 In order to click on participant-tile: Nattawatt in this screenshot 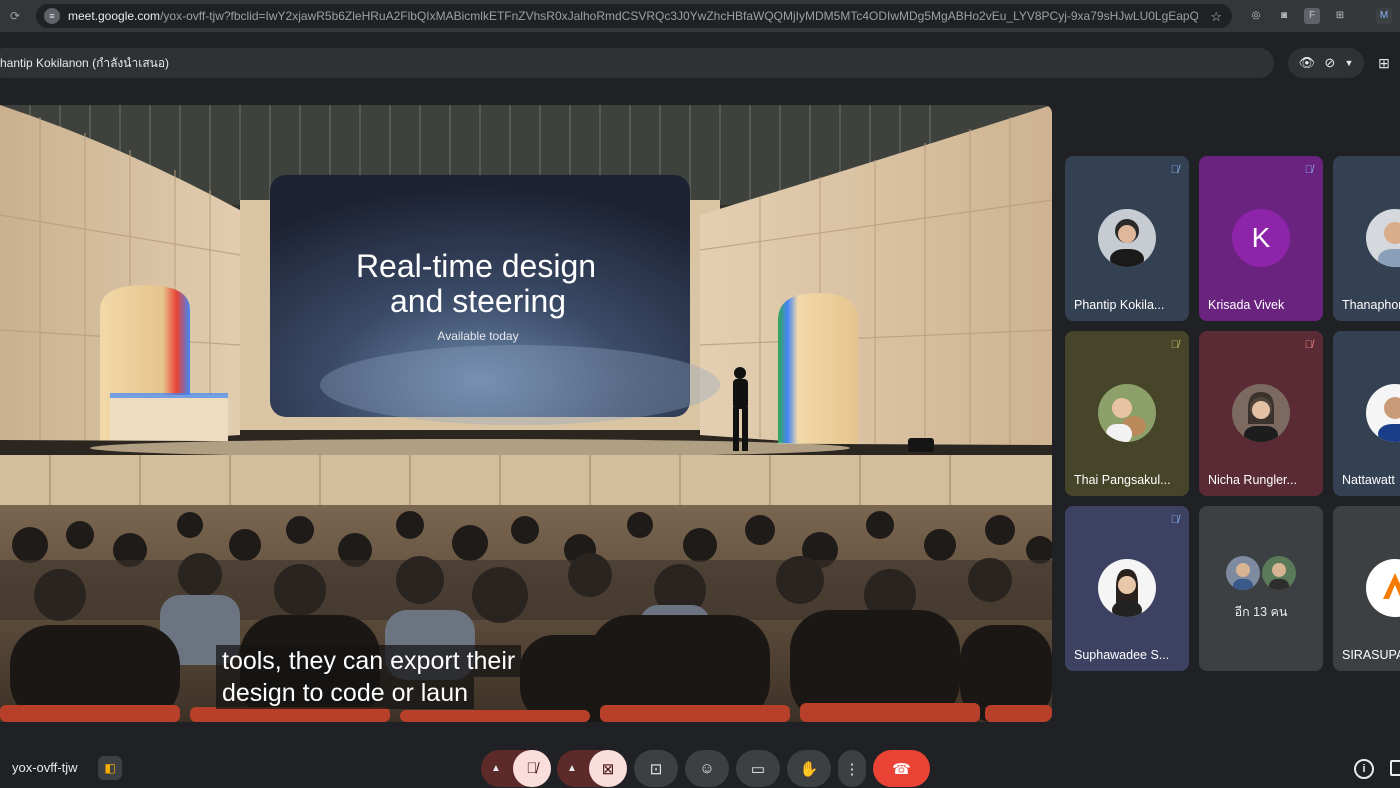, I will do `click(1366, 413)`.